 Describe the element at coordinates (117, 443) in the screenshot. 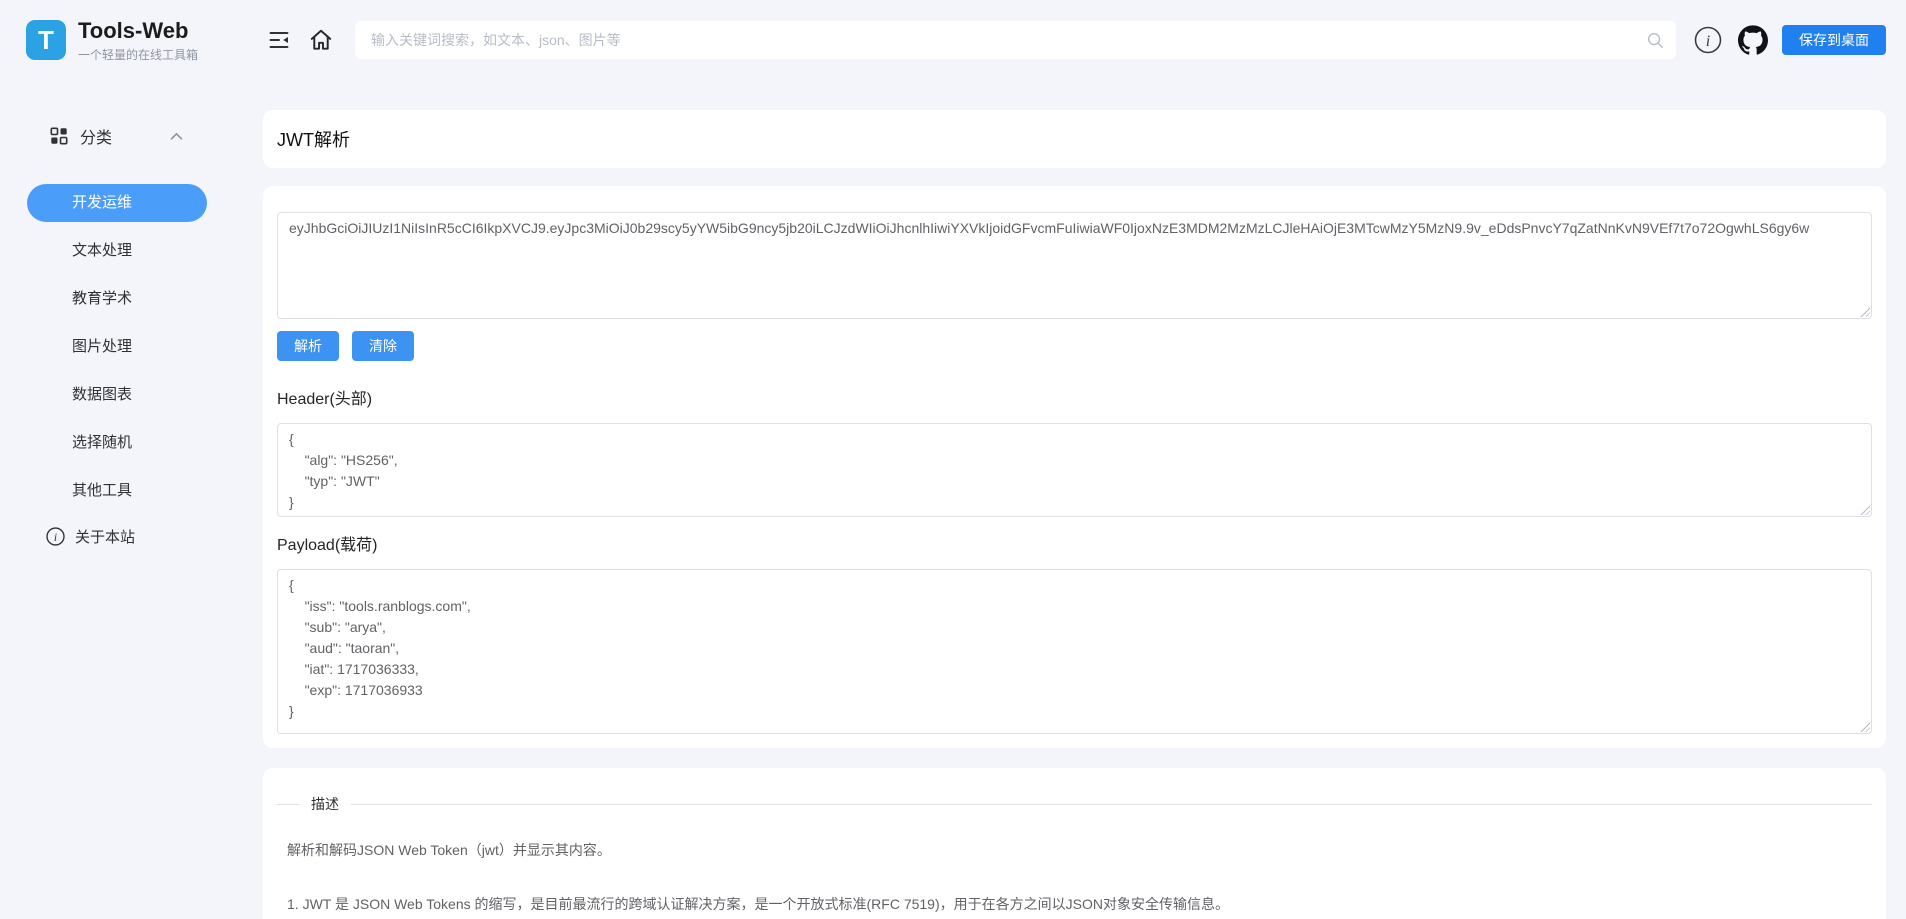

I see `sidebar-item-random: 选择随机` at that location.